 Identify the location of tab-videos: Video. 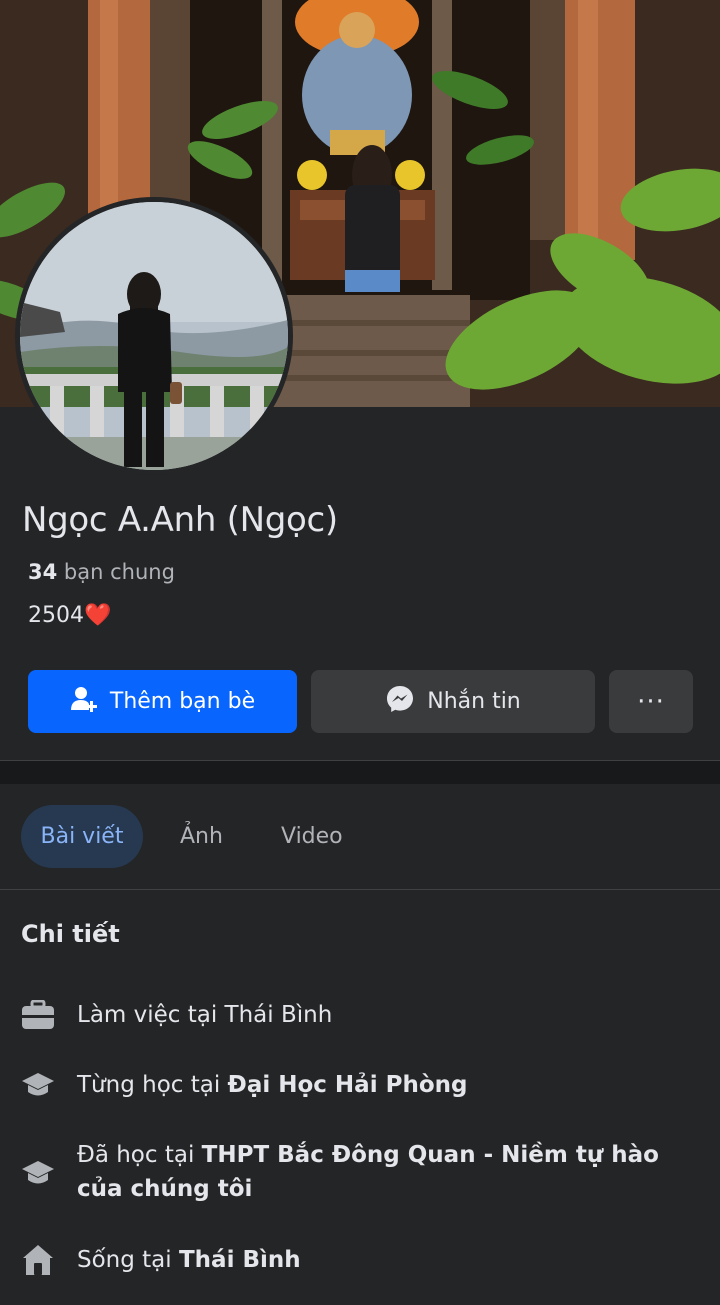
(312, 836).